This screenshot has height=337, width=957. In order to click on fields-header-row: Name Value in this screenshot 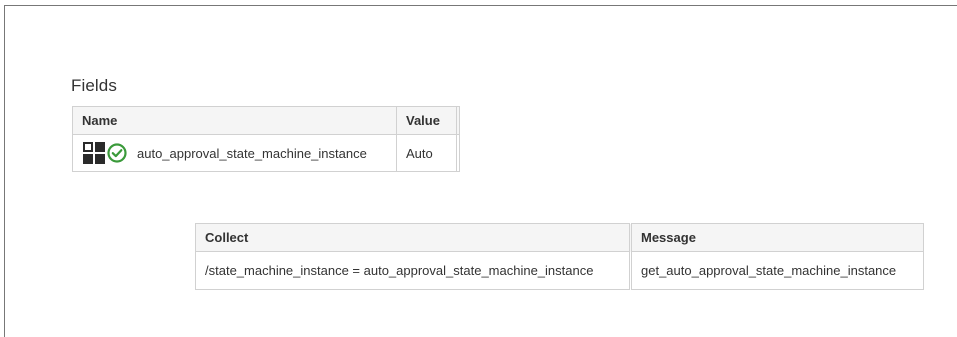, I will do `click(266, 120)`.